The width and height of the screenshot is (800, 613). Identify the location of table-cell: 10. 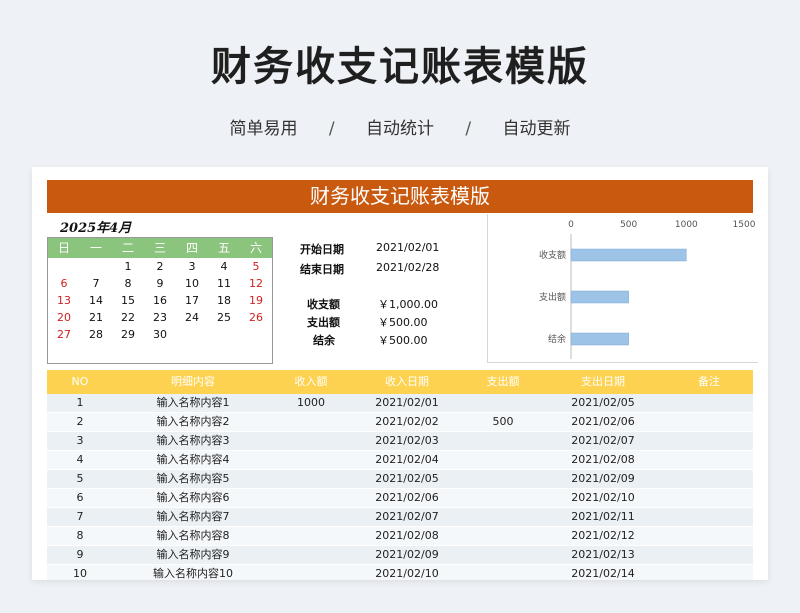
(80, 572).